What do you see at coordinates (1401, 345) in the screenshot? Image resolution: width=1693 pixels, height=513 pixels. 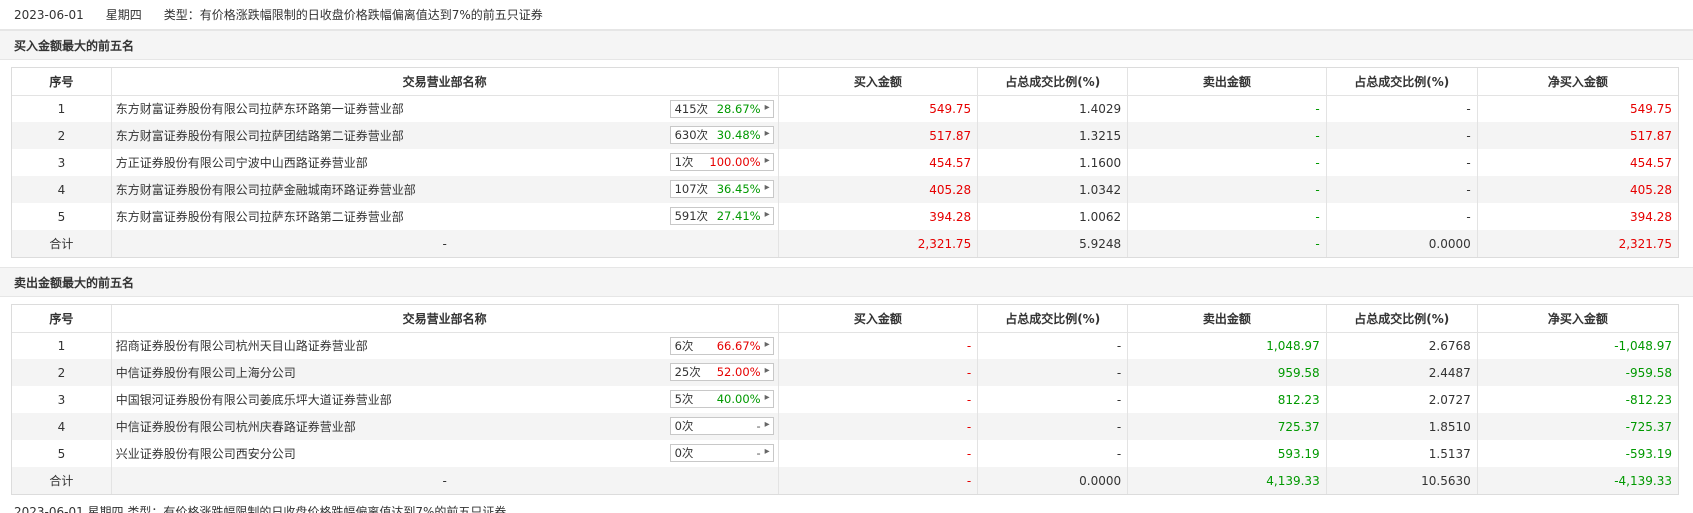 I see `sell-ratio: 2.6768` at bounding box center [1401, 345].